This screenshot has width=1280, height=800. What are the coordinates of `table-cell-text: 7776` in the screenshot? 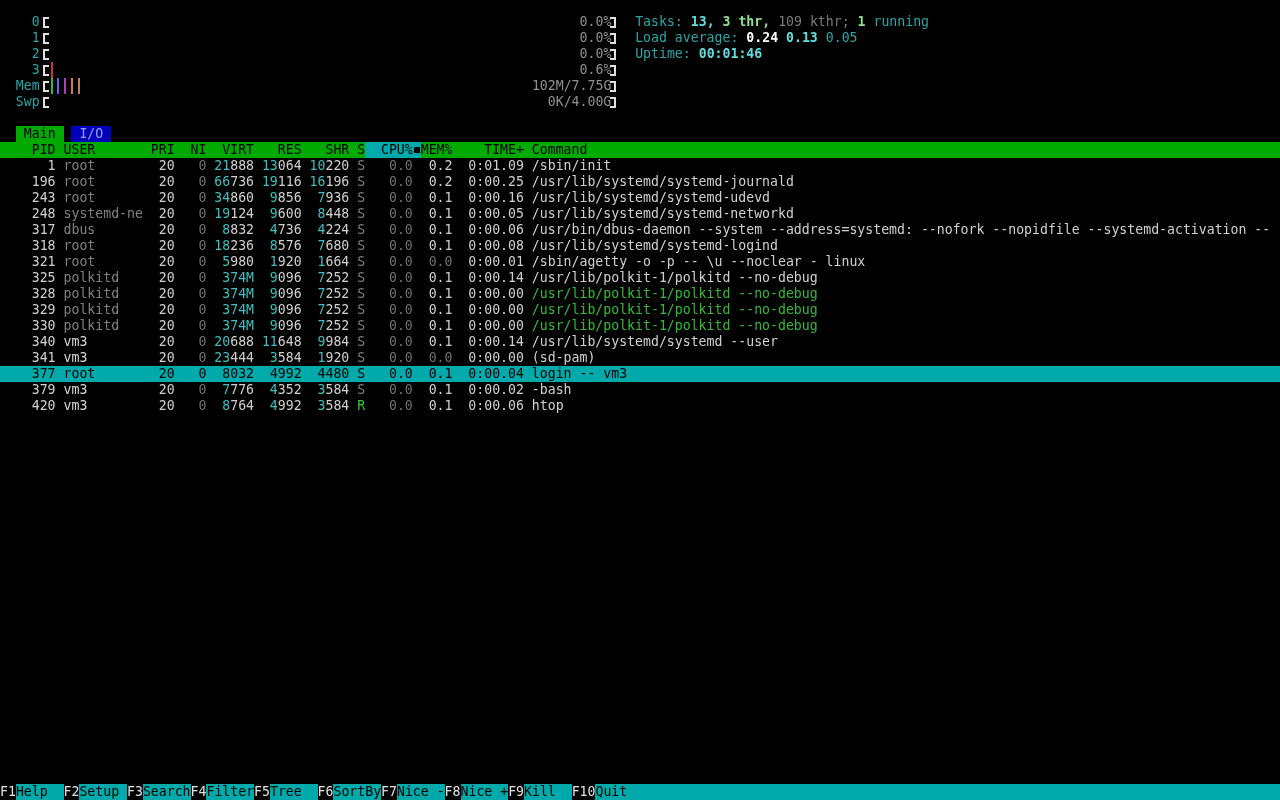 It's located at (237, 390).